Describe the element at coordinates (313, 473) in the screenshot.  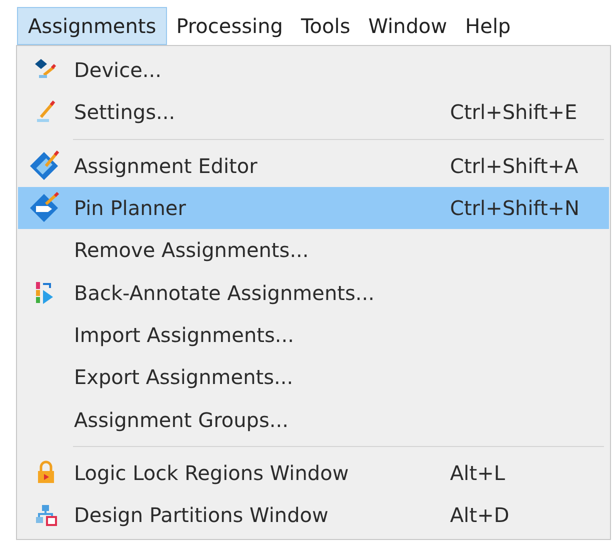
I see `menu-item: Logic Lock Regions Window Alt+L` at that location.